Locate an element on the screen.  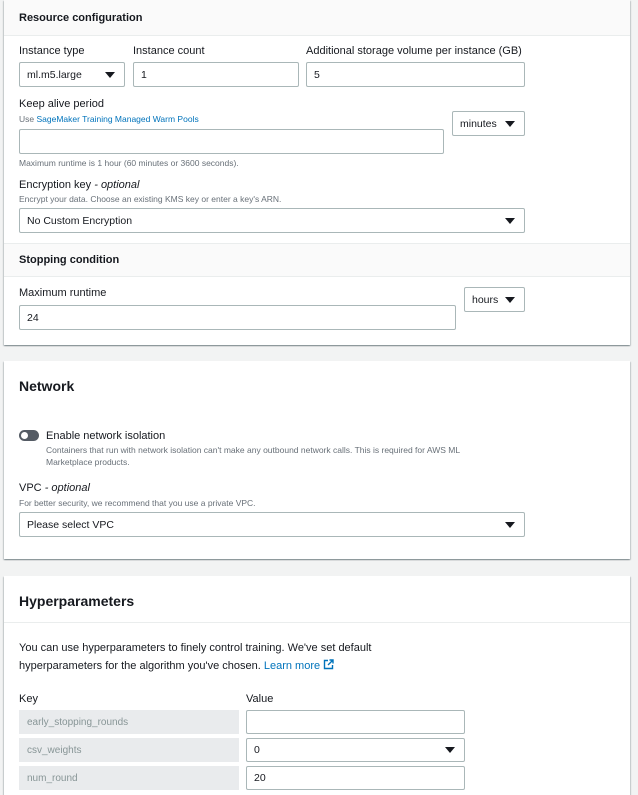
vpc-optional: - optional is located at coordinates (67, 488).